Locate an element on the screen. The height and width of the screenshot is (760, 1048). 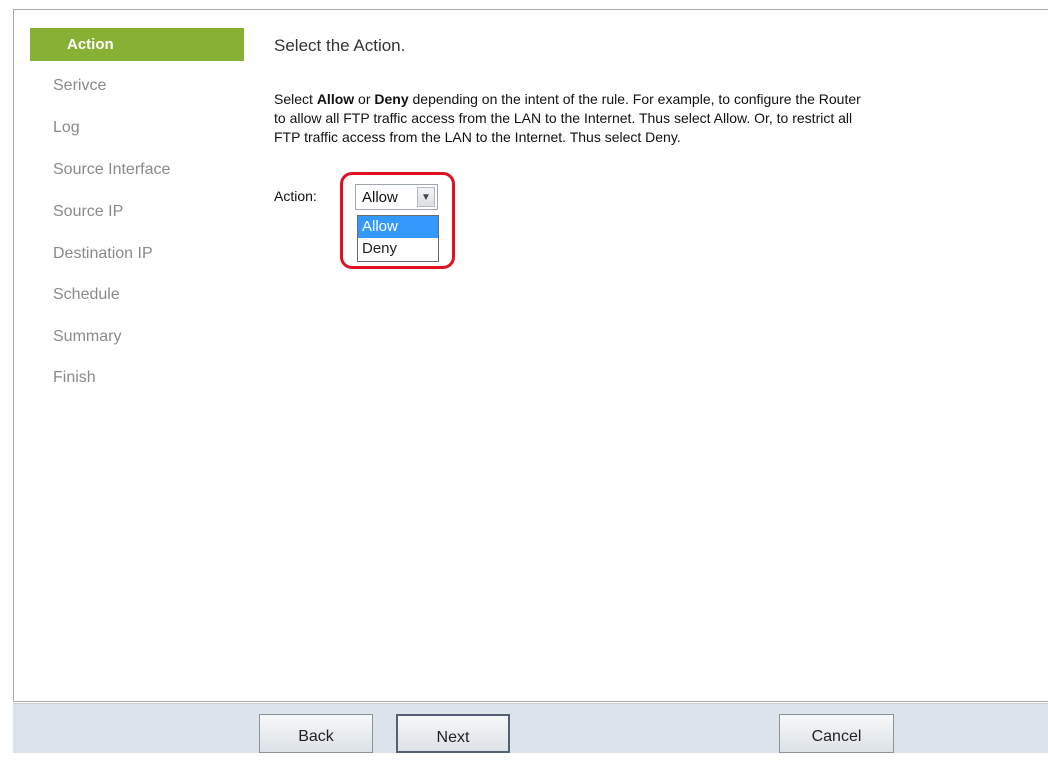
sidebar-item-label: Destination IP is located at coordinates (103, 253).